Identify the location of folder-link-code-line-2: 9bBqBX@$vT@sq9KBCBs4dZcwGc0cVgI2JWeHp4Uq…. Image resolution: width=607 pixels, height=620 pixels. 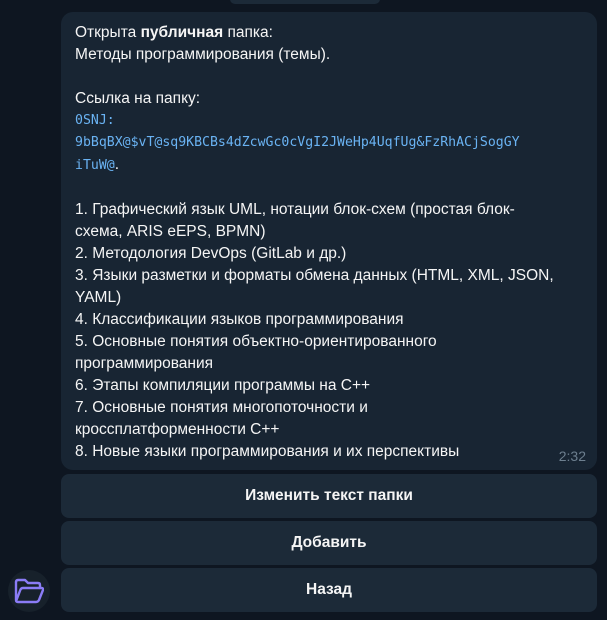
(329, 143).